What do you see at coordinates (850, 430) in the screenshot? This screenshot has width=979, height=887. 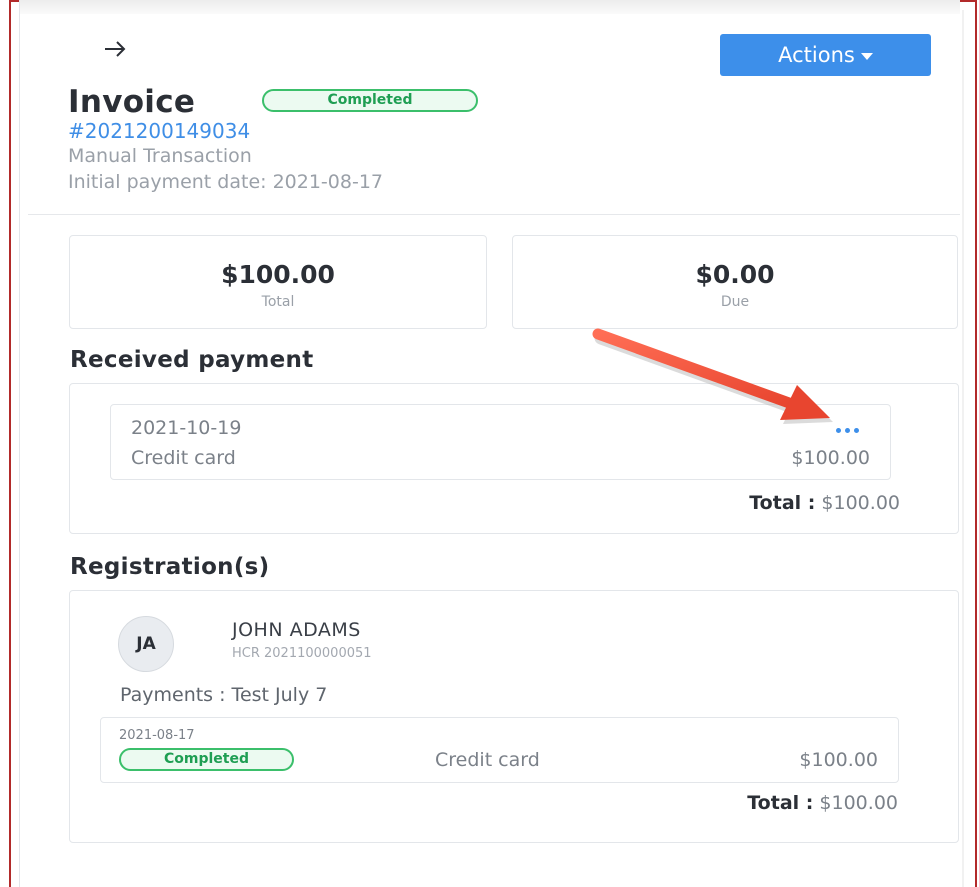 I see `more-horizontal-icon` at bounding box center [850, 430].